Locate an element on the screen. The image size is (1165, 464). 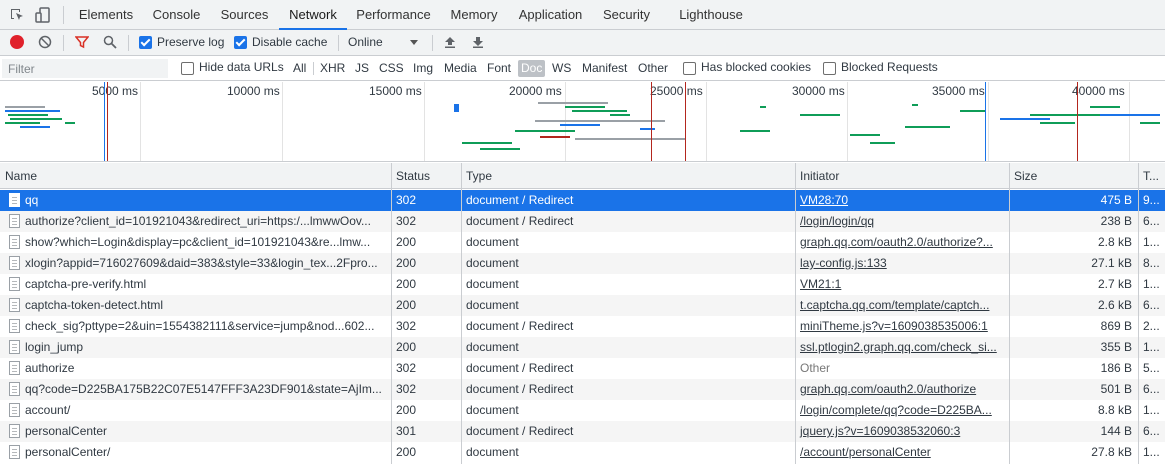
toolbar-separator is located at coordinates (128, 43).